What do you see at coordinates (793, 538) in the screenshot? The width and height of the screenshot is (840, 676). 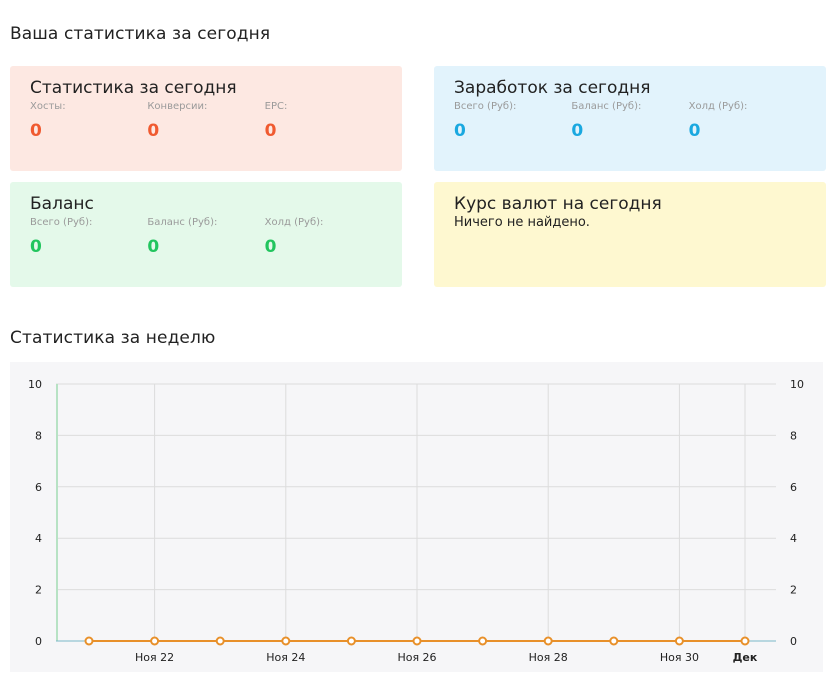 I see `y-tick-label-right: 4` at bounding box center [793, 538].